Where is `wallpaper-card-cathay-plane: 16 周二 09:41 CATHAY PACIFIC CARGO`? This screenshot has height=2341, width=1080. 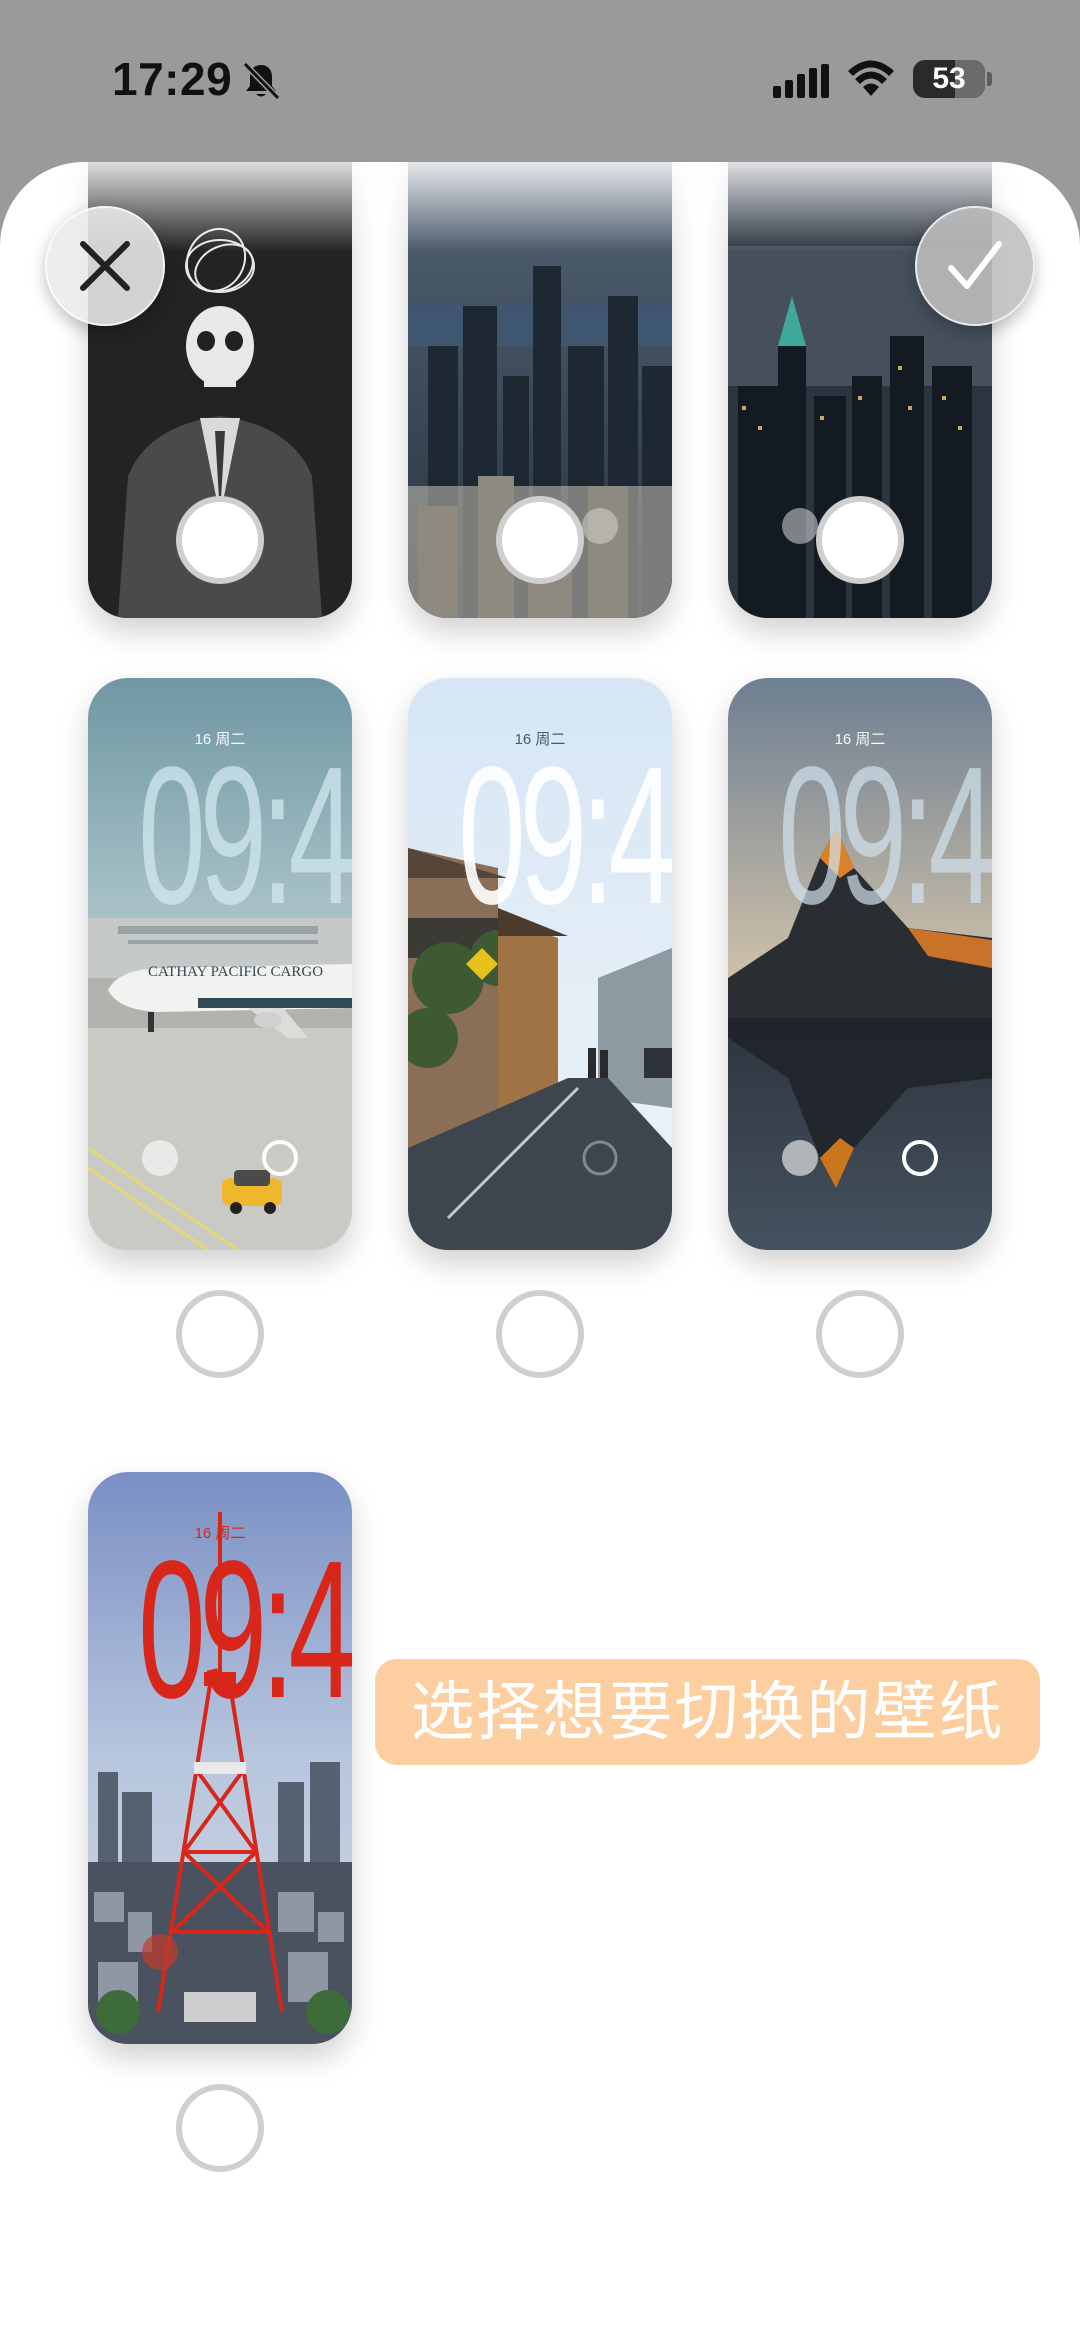
wallpaper-card-cathay-plane: 16 周二 09:41 CATHAY PACIFIC CARGO is located at coordinates (220, 964).